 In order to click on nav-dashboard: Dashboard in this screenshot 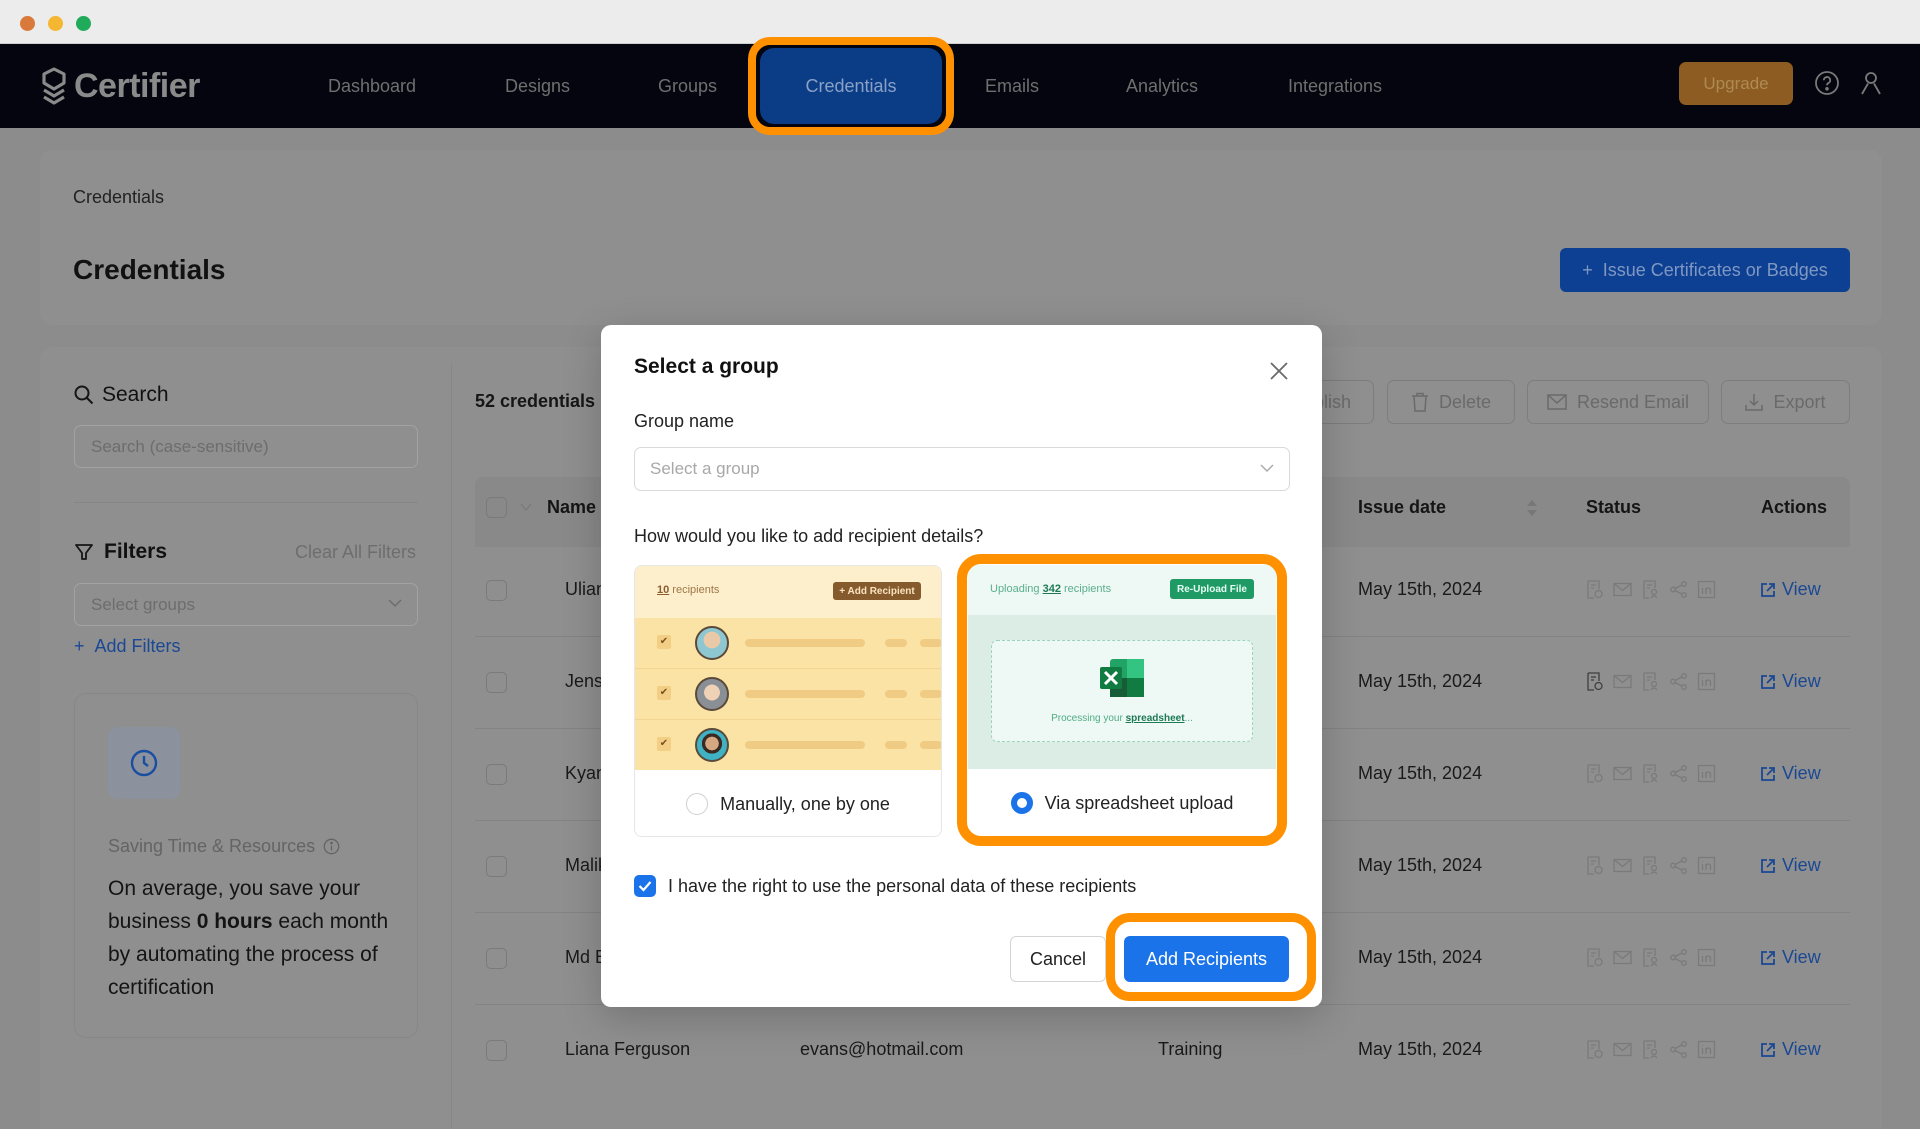, I will do `click(372, 86)`.